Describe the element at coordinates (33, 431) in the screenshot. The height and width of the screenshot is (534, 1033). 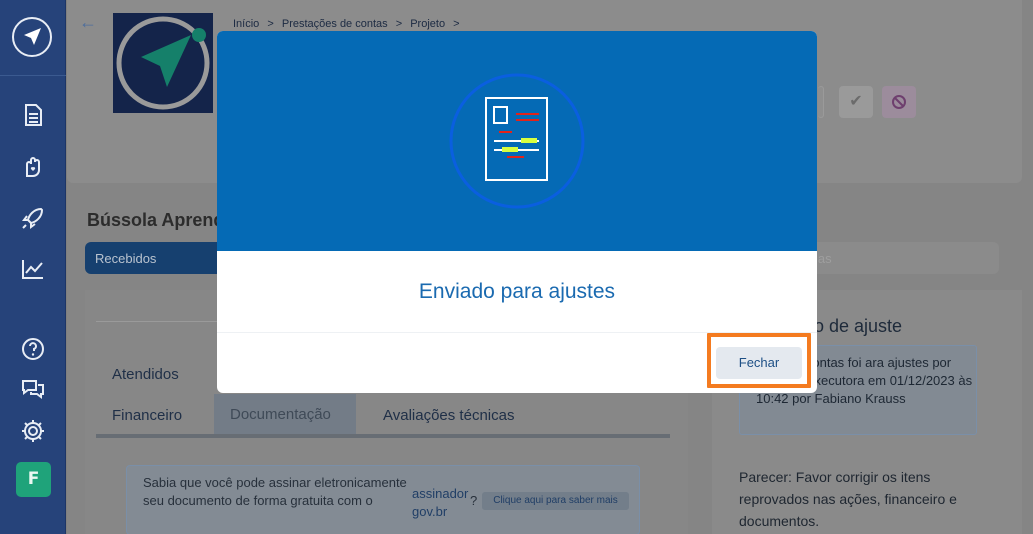
I see `gear-icon` at that location.